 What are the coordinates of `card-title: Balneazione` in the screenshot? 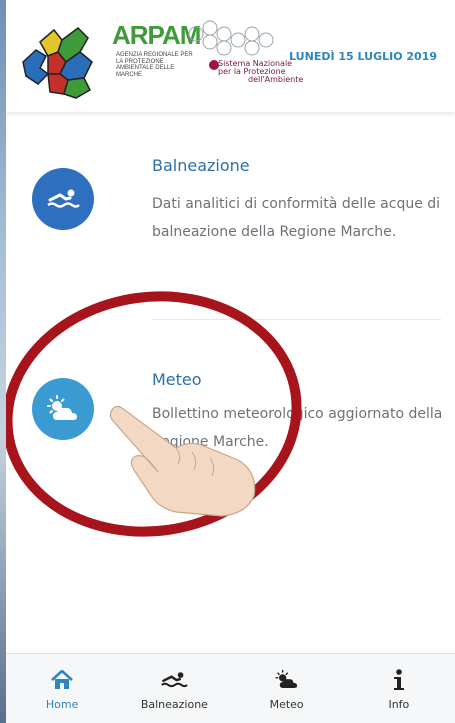 It's located at (201, 165).